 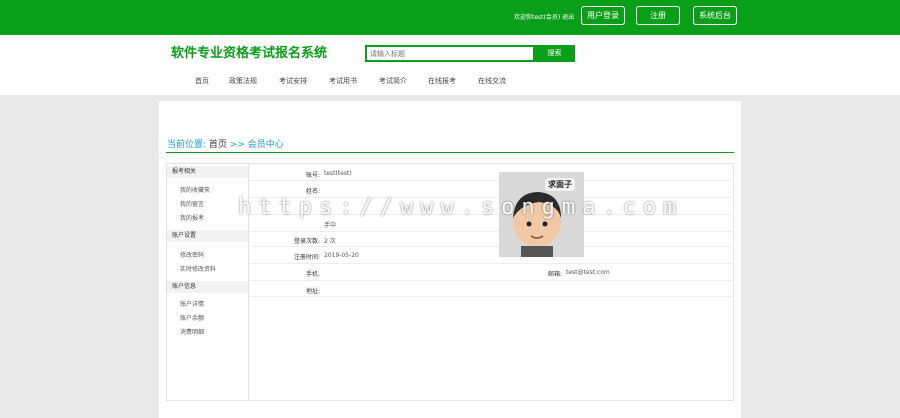 I want to click on sidebar-item-messages: 我的留言, so click(x=192, y=203).